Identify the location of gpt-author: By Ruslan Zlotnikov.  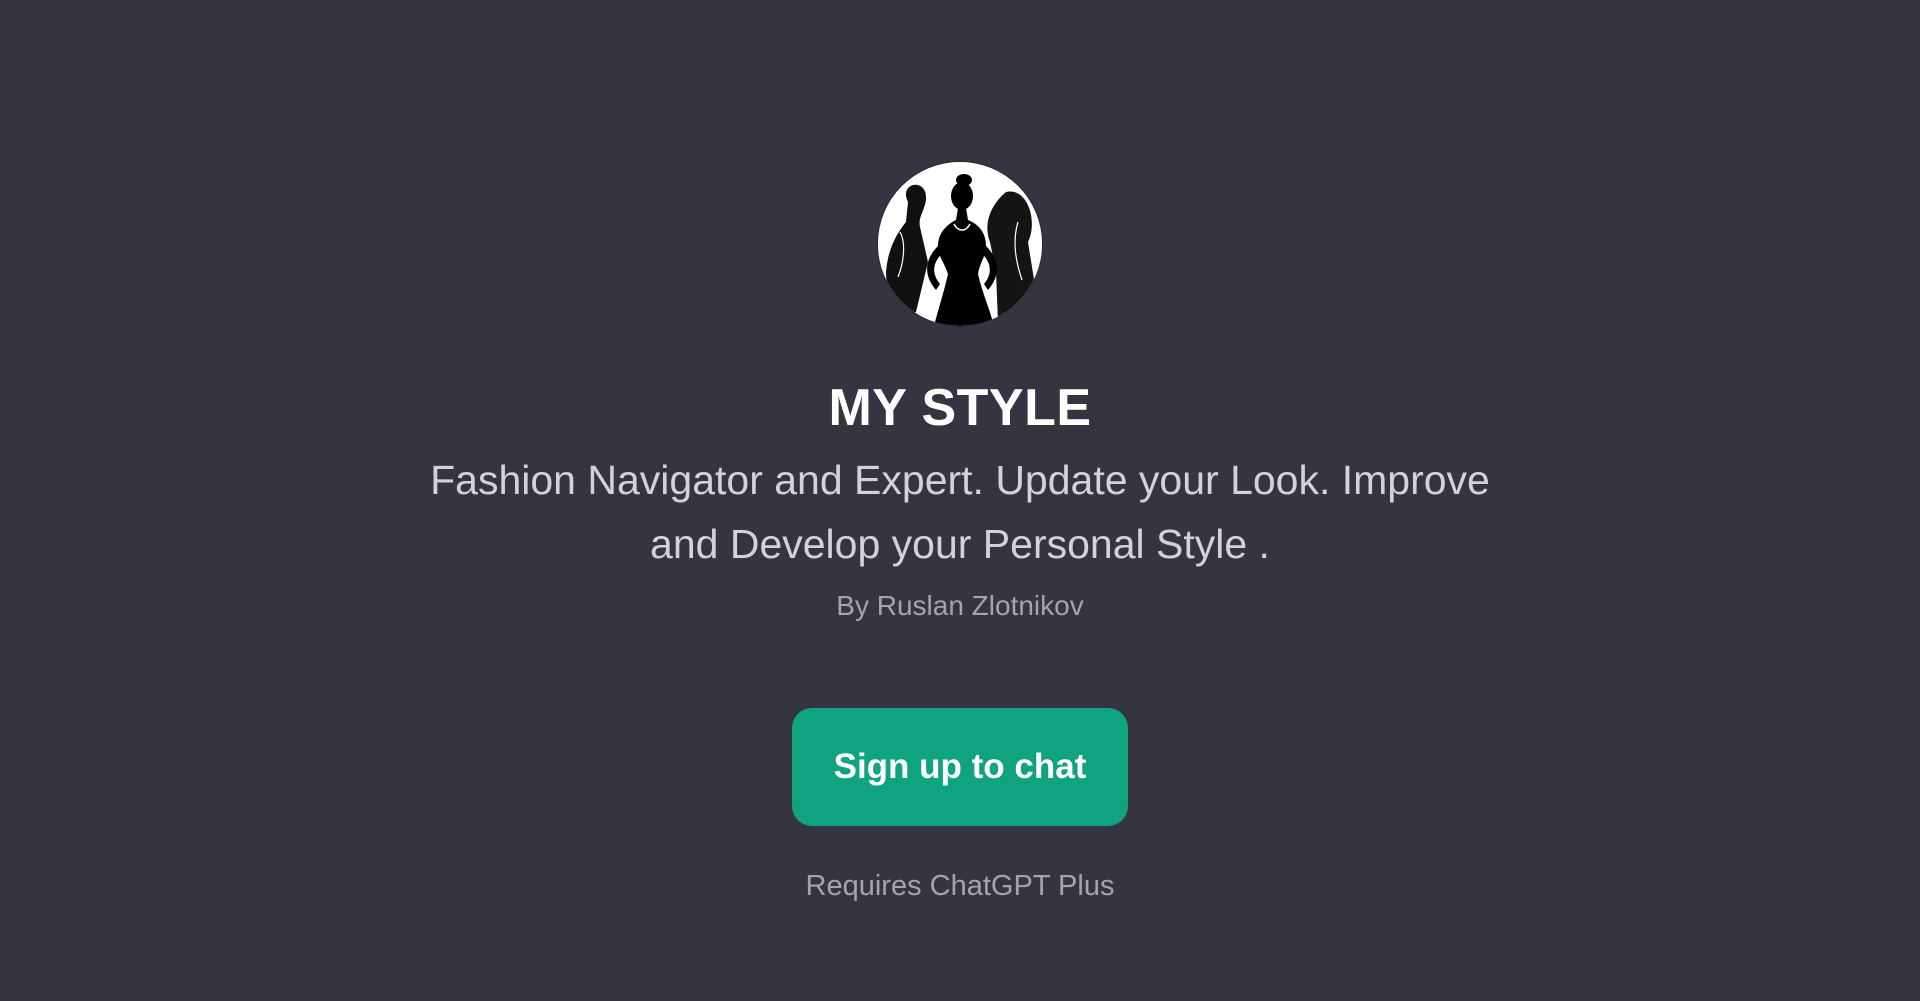
(960, 605).